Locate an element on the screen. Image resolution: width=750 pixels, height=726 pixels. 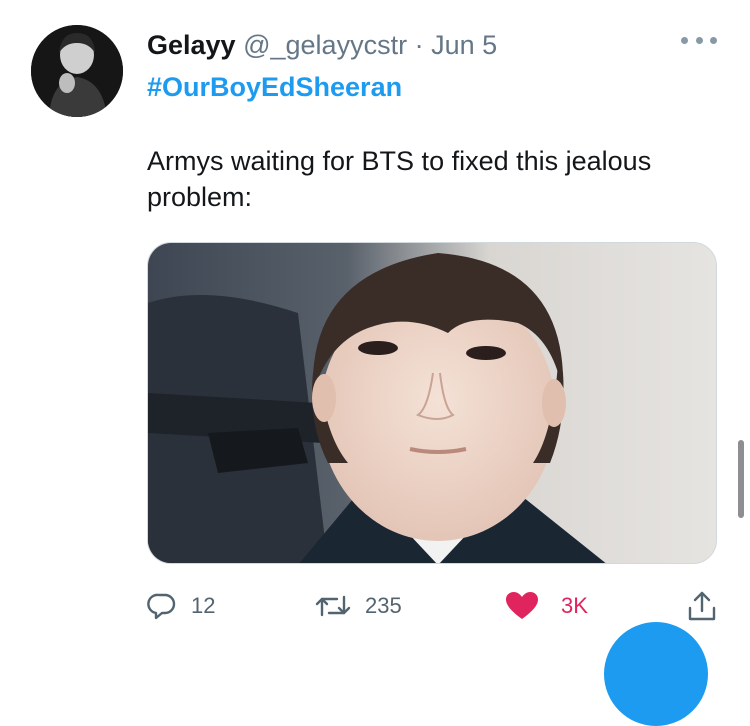
reply-count: 12 is located at coordinates (203, 605).